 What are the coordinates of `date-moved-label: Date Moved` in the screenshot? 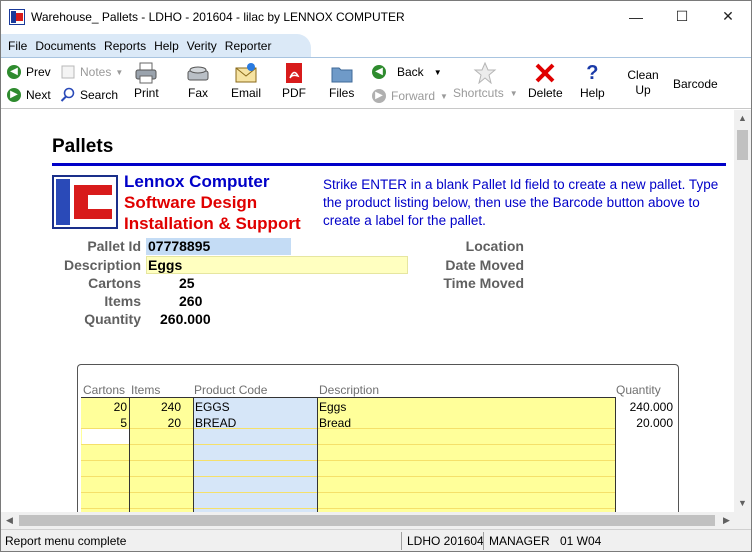 It's located at (484, 265).